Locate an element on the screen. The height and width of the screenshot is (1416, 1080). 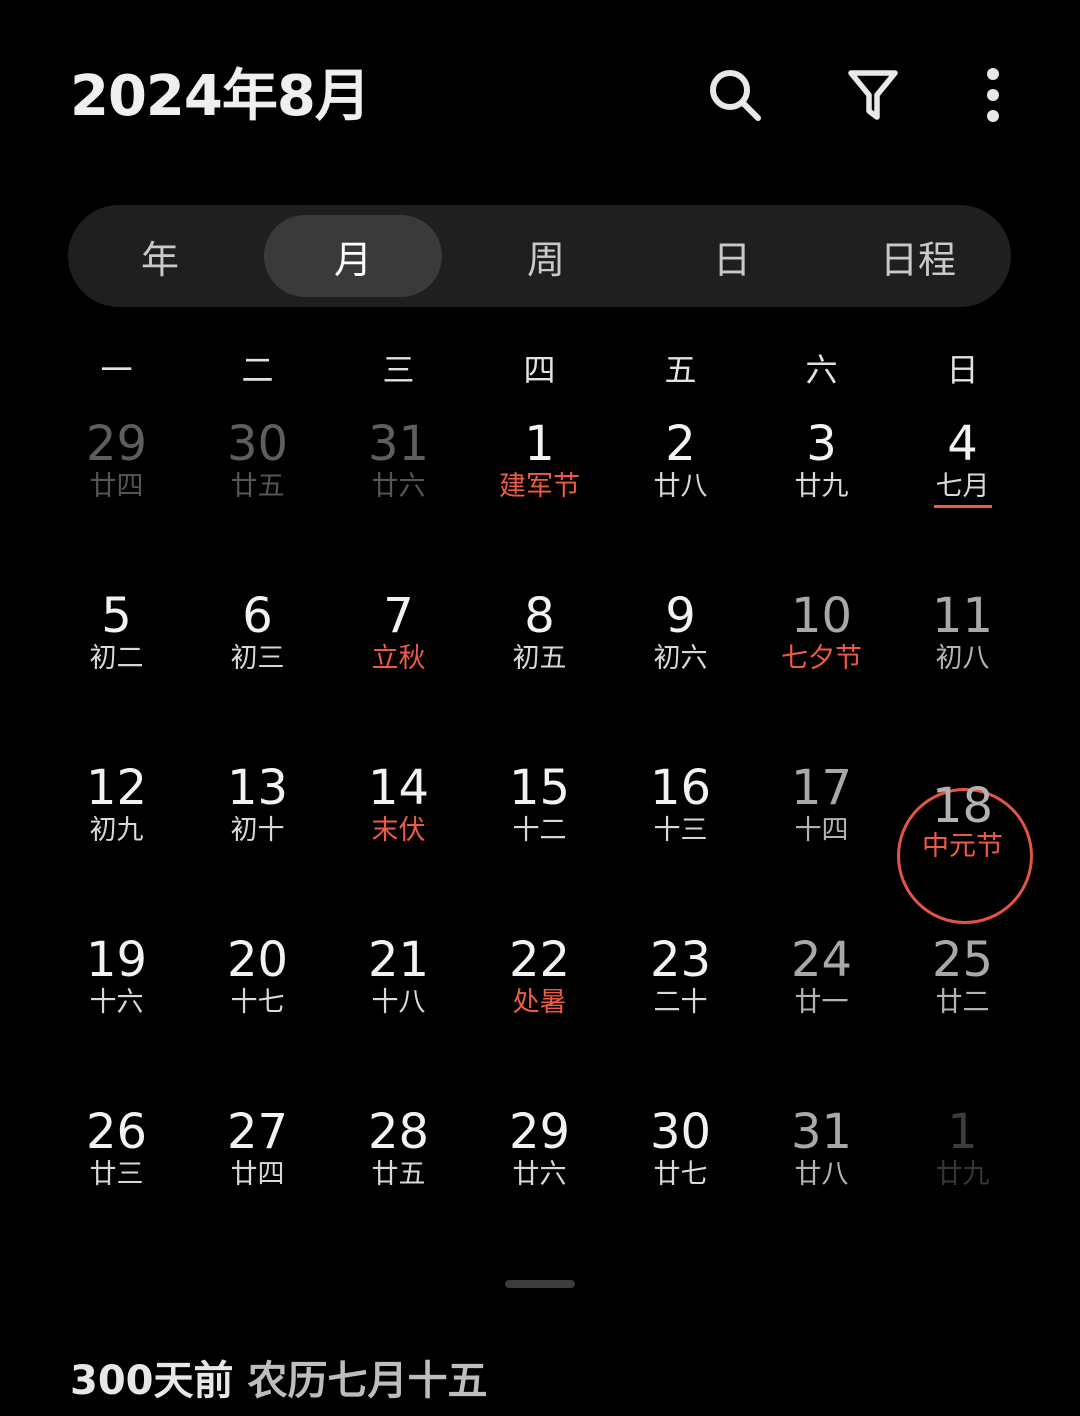
day-cell: 27 廿四 is located at coordinates (257, 1184).